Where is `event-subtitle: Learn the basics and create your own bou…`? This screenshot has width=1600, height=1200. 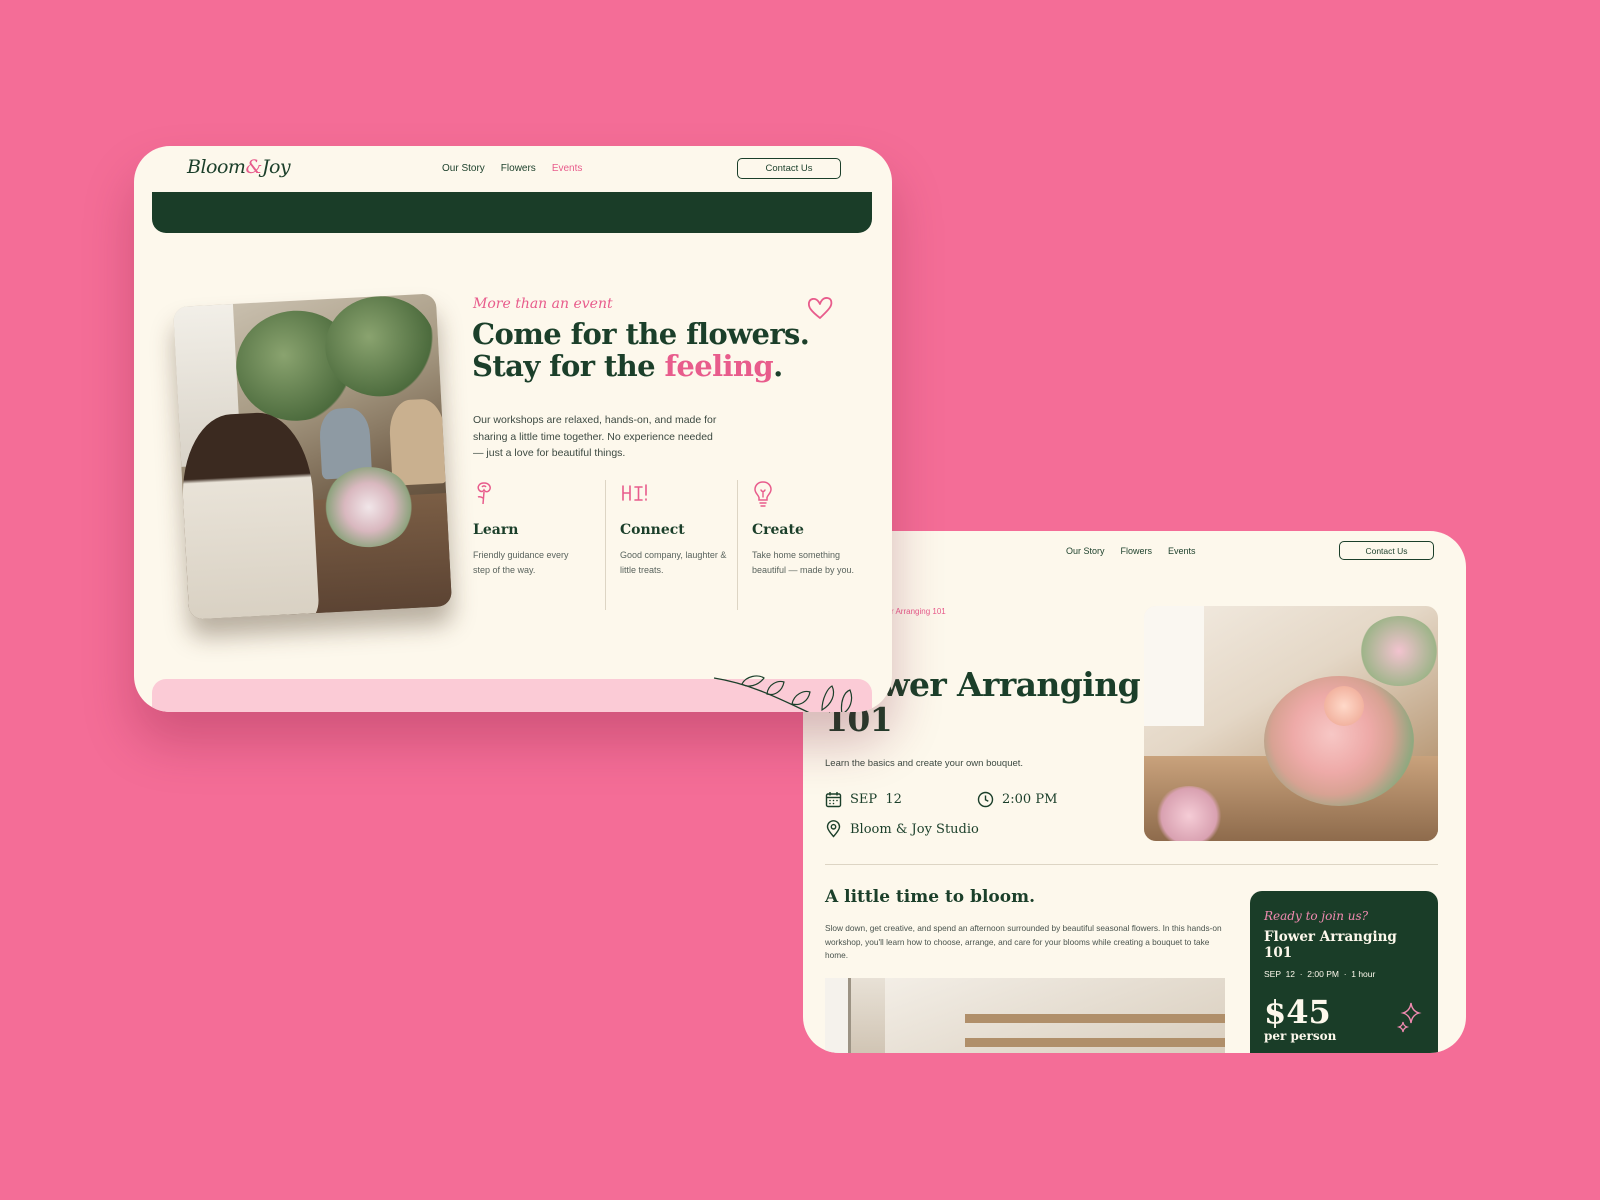
event-subtitle: Learn the basics and create your own bou… is located at coordinates (924, 763).